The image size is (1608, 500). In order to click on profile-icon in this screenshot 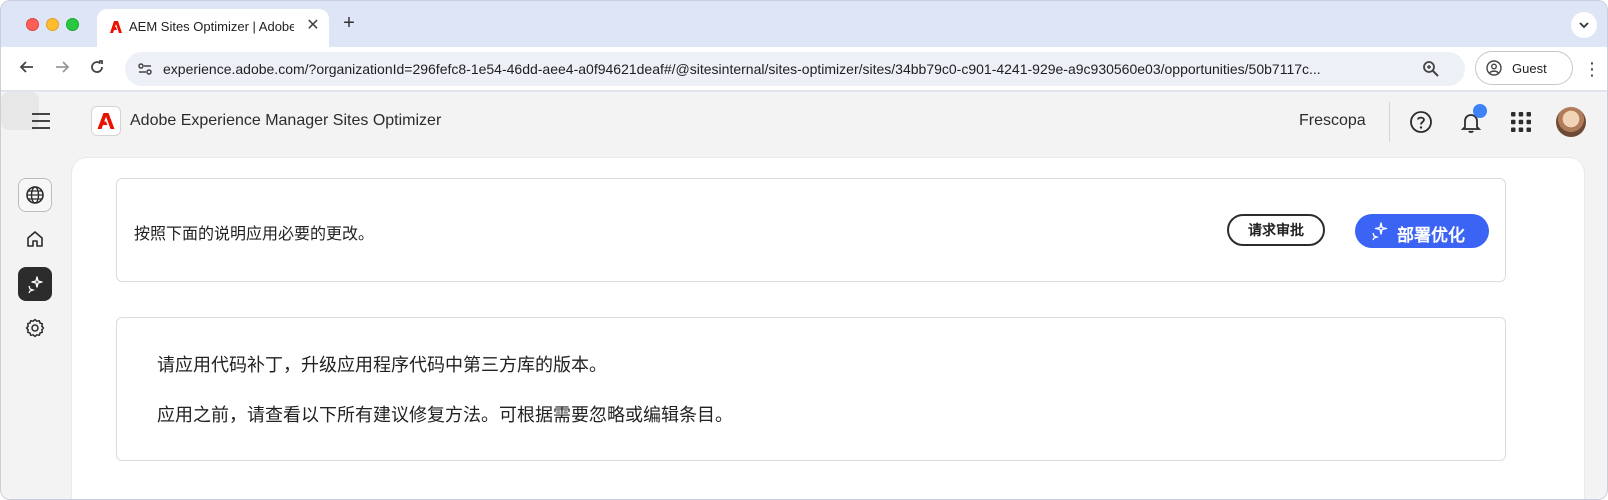, I will do `click(1494, 68)`.